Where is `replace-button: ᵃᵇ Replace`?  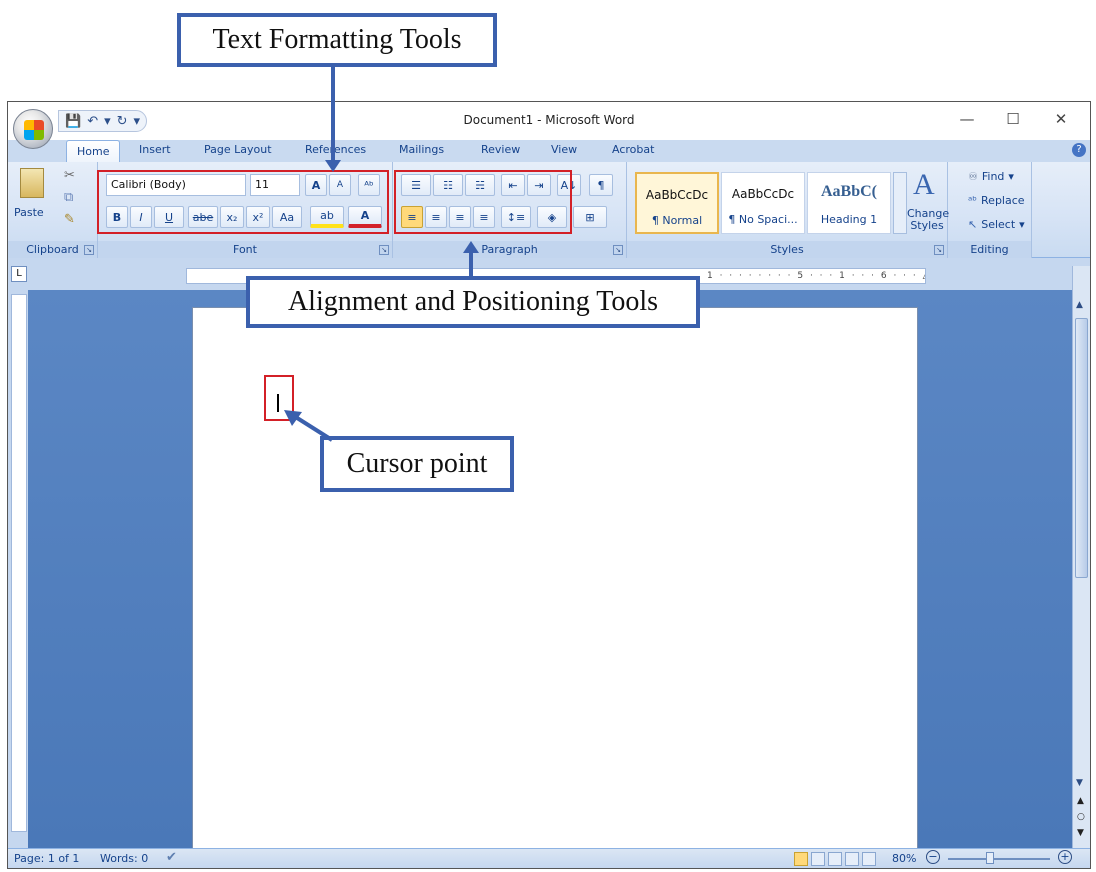 replace-button: ᵃᵇ Replace is located at coordinates (996, 200).